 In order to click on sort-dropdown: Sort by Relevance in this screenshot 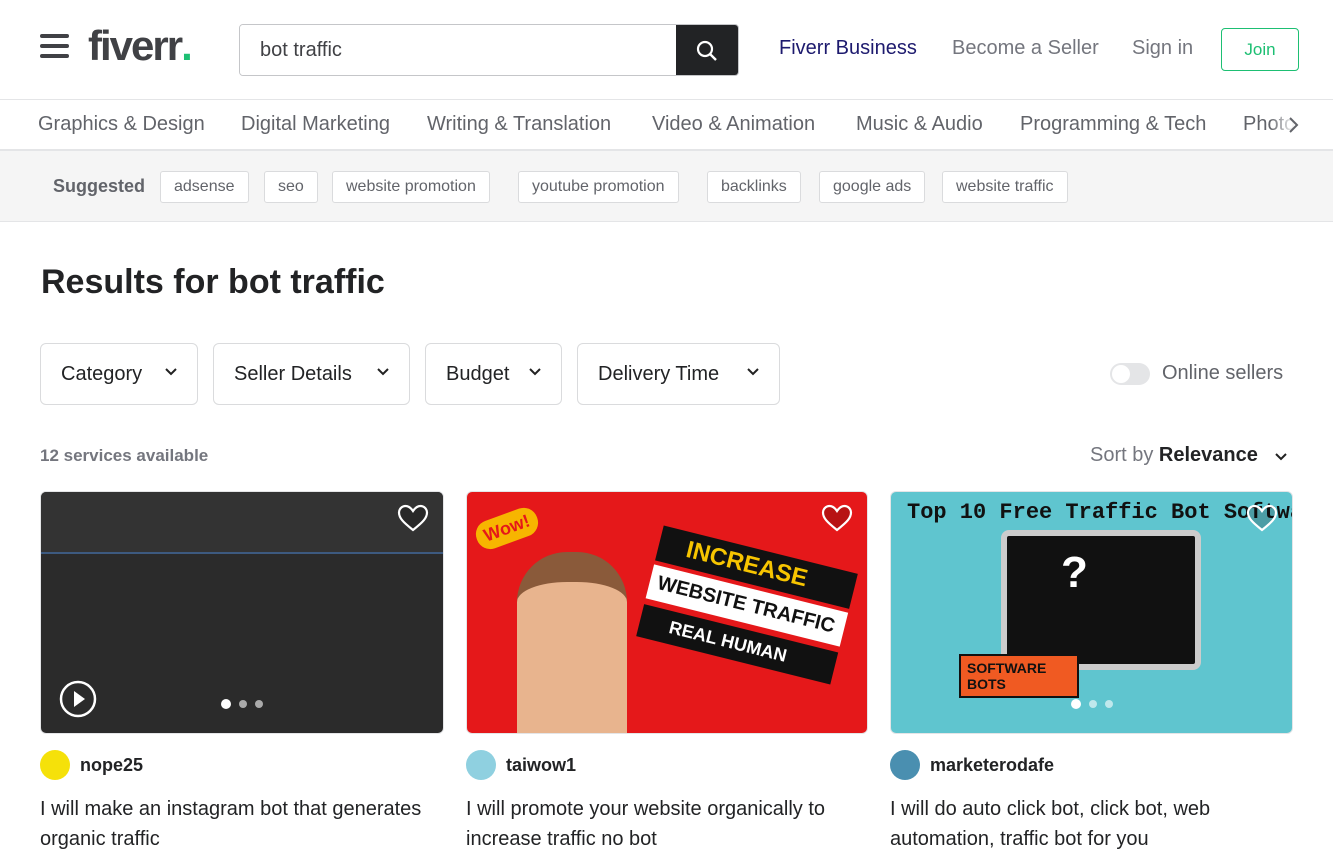, I will do `click(1189, 455)`.